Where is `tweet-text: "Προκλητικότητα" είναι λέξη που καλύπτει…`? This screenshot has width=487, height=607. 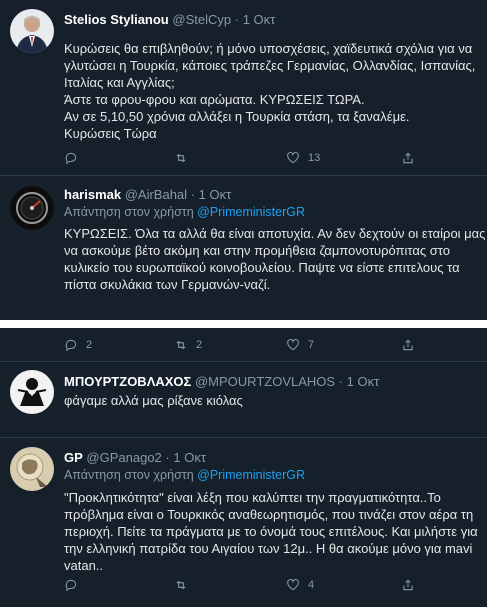
tweet-text: "Προκλητικότητα" είναι λέξη που καλύπτει… is located at coordinates (271, 531).